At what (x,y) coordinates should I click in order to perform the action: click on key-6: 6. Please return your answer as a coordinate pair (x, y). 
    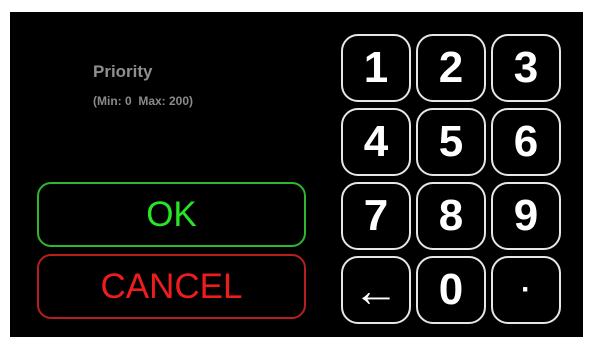
    Looking at the image, I should click on (526, 142).